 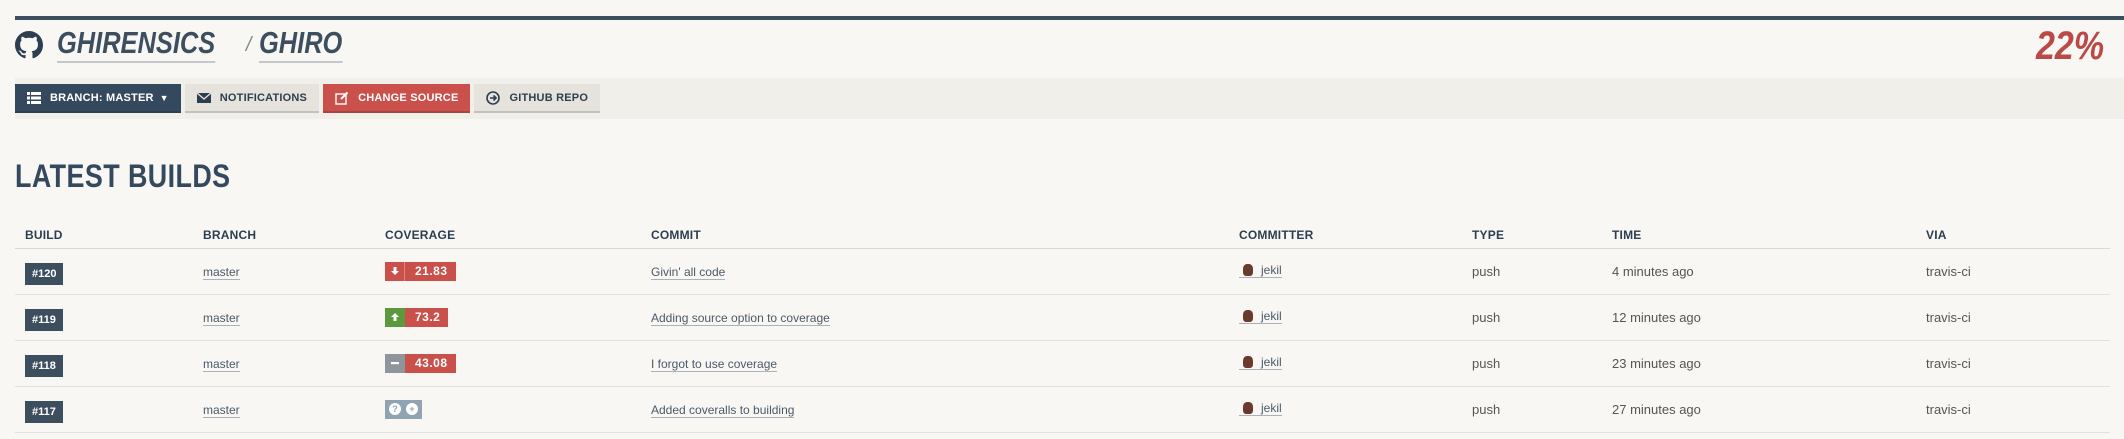 What do you see at coordinates (408, 97) in the screenshot?
I see `change-source-label: CHANGE SOURCE` at bounding box center [408, 97].